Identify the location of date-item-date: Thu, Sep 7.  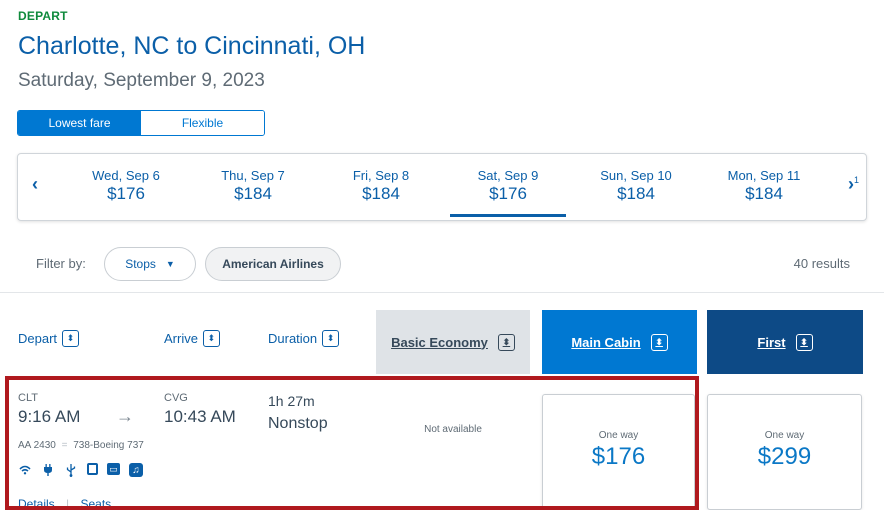
(253, 175).